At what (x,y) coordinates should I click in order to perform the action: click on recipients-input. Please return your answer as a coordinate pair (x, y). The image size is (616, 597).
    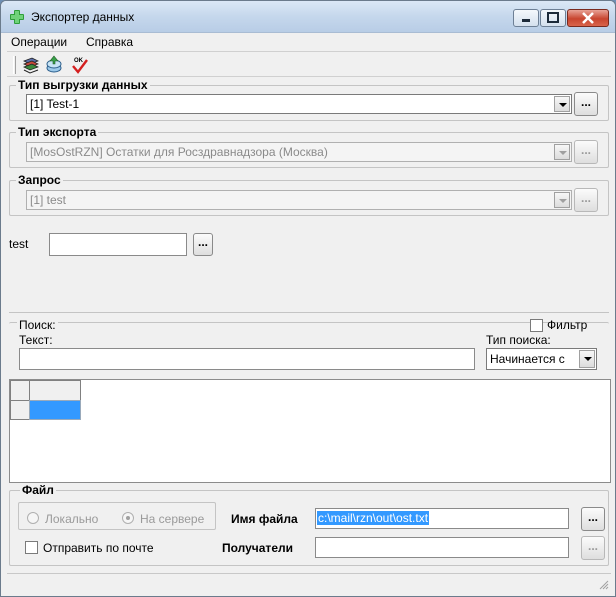
    Looking at the image, I should click on (442, 547).